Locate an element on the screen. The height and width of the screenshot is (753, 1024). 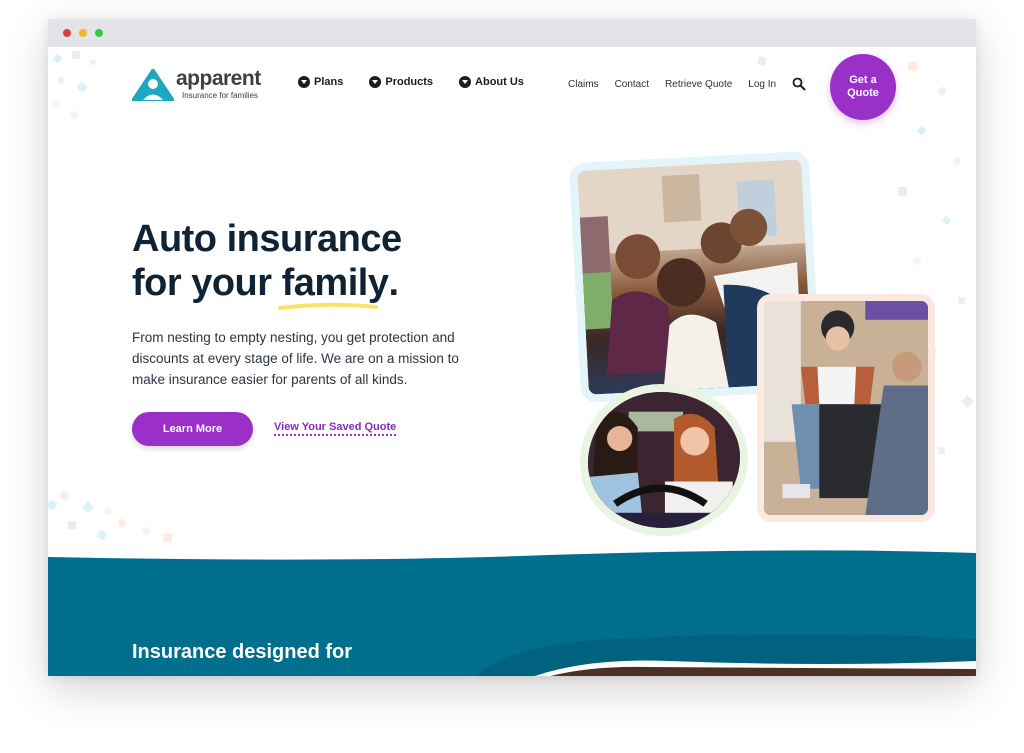
teen-motorcycle-photo is located at coordinates (846, 408).